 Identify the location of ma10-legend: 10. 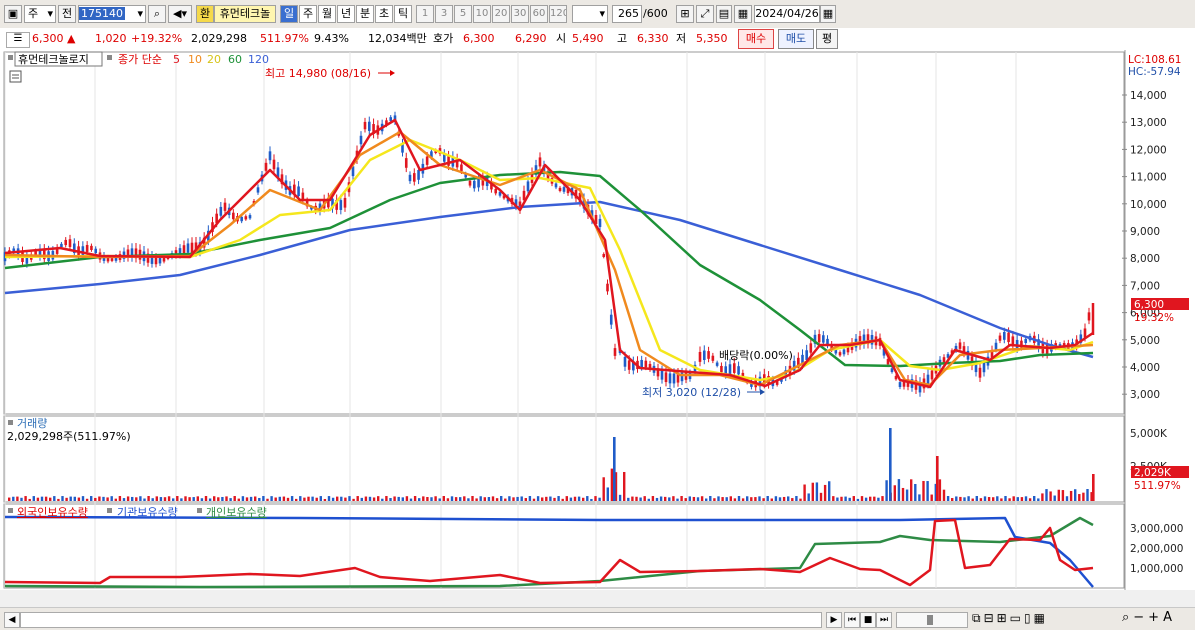
(195, 59).